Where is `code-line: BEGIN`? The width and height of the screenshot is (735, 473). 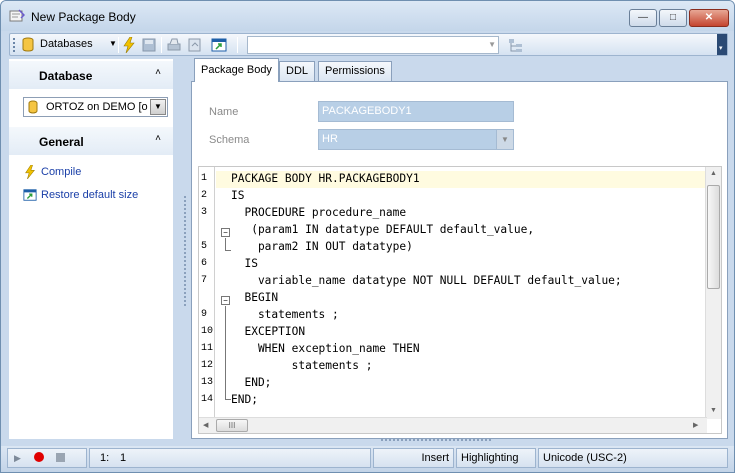 code-line: BEGIN is located at coordinates (254, 297).